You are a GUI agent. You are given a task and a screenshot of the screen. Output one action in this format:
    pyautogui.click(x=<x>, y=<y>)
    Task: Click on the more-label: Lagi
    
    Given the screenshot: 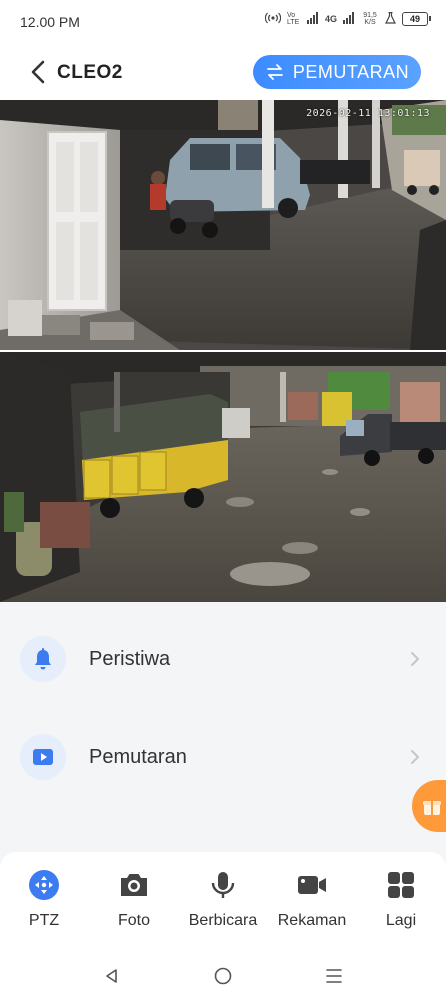 What is the action you would take?
    pyautogui.click(x=401, y=920)
    